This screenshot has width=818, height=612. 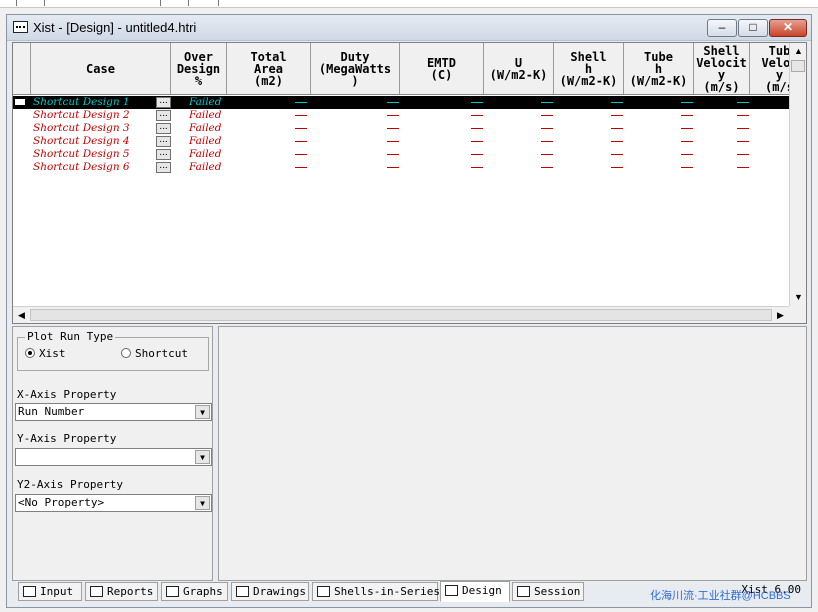 What do you see at coordinates (797, 174) in the screenshot?
I see `vertical-scrollbar: ▲ ▼` at bounding box center [797, 174].